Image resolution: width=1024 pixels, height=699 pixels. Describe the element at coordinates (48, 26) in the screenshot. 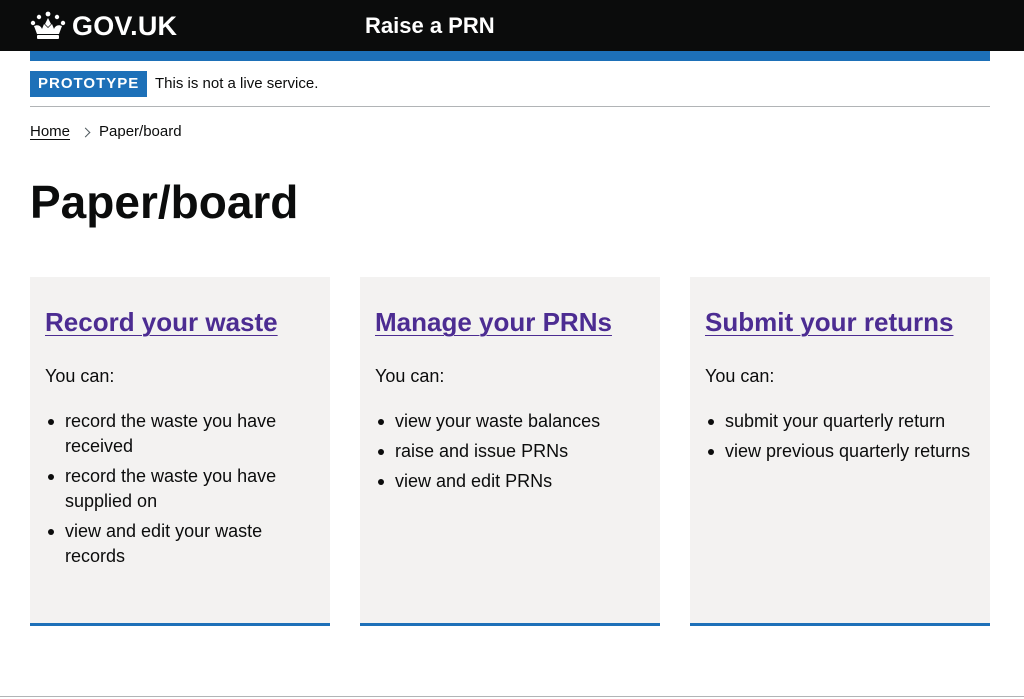

I see `crown-icon` at that location.